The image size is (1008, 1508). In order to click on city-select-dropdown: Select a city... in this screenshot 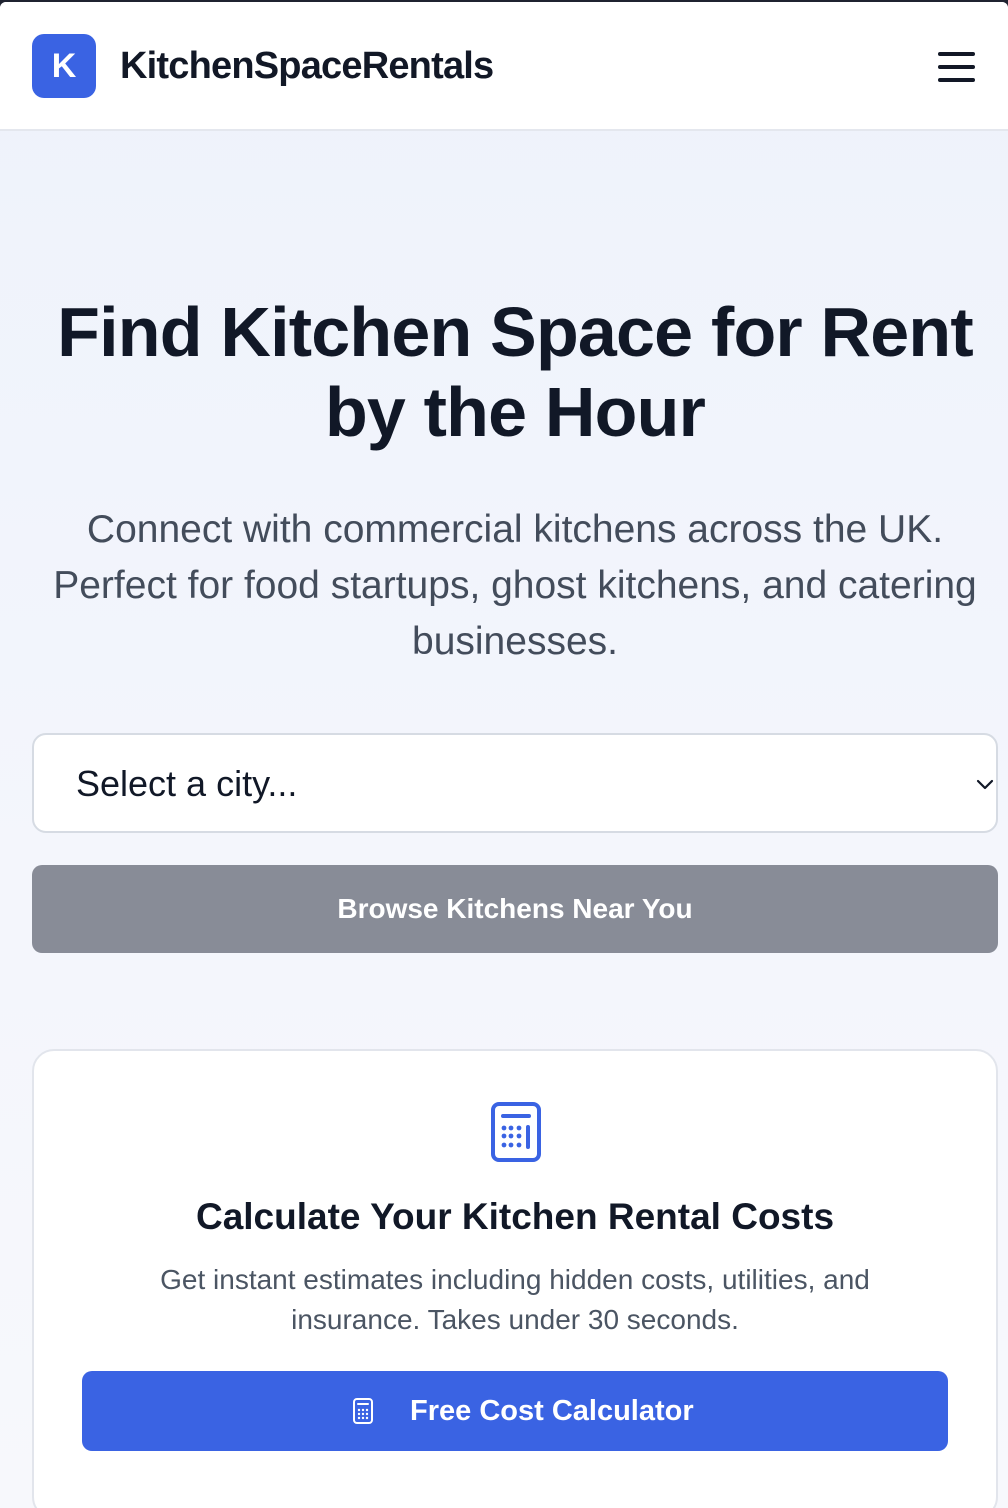, I will do `click(515, 783)`.